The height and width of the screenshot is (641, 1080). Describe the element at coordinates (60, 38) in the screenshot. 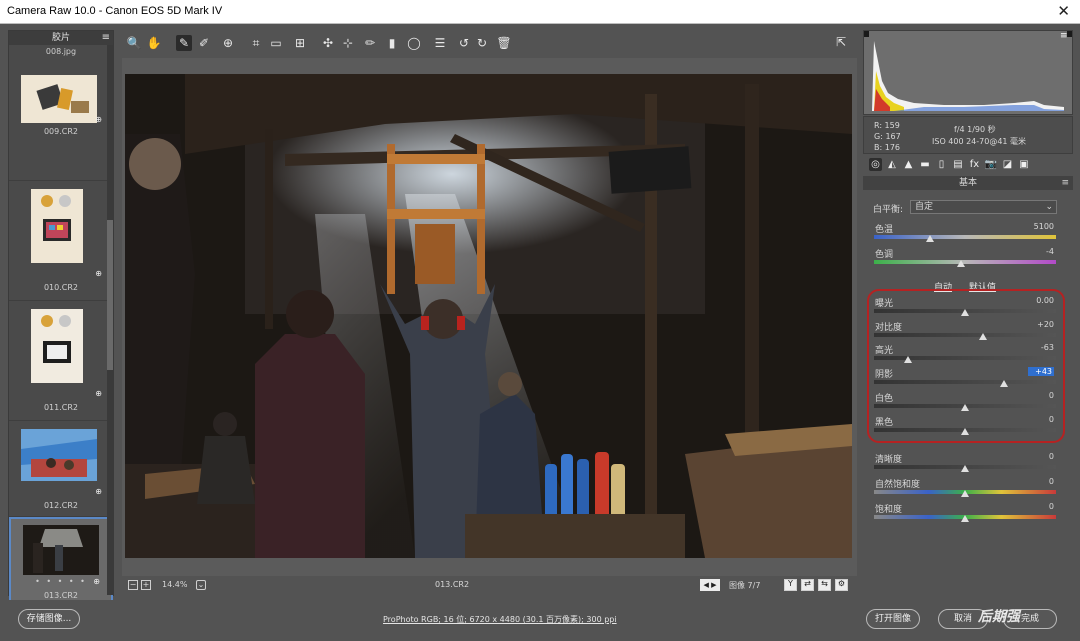

I see `filmstrip-title: 胶片` at that location.